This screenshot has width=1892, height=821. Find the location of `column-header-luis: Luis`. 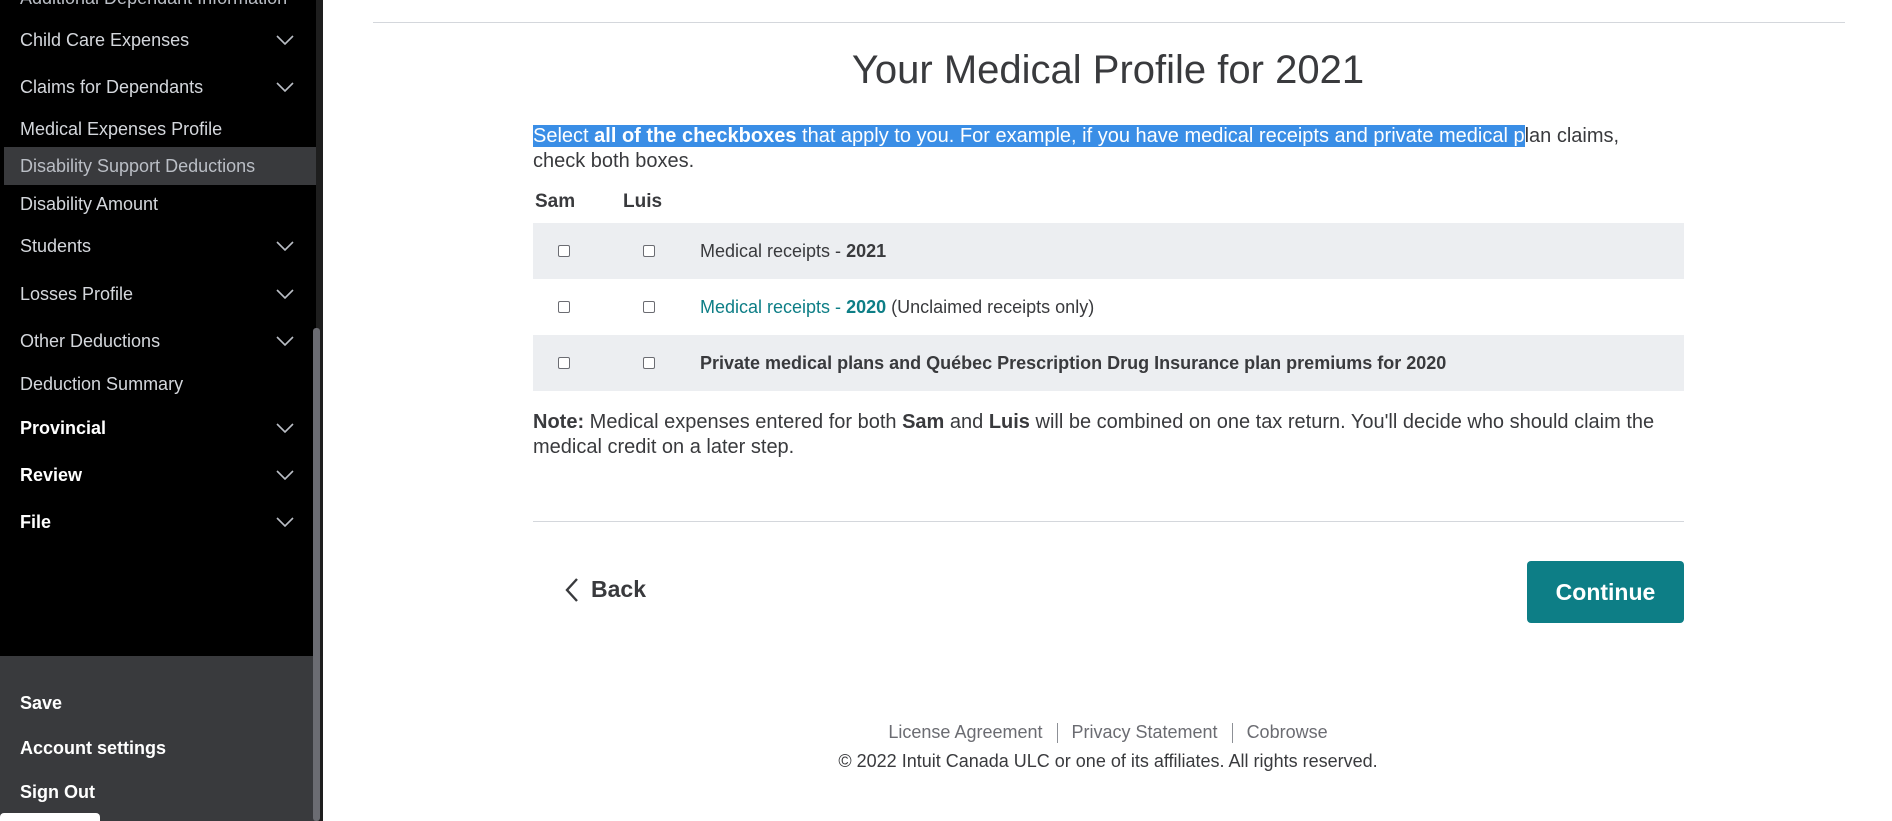

column-header-luis: Luis is located at coordinates (643, 201).